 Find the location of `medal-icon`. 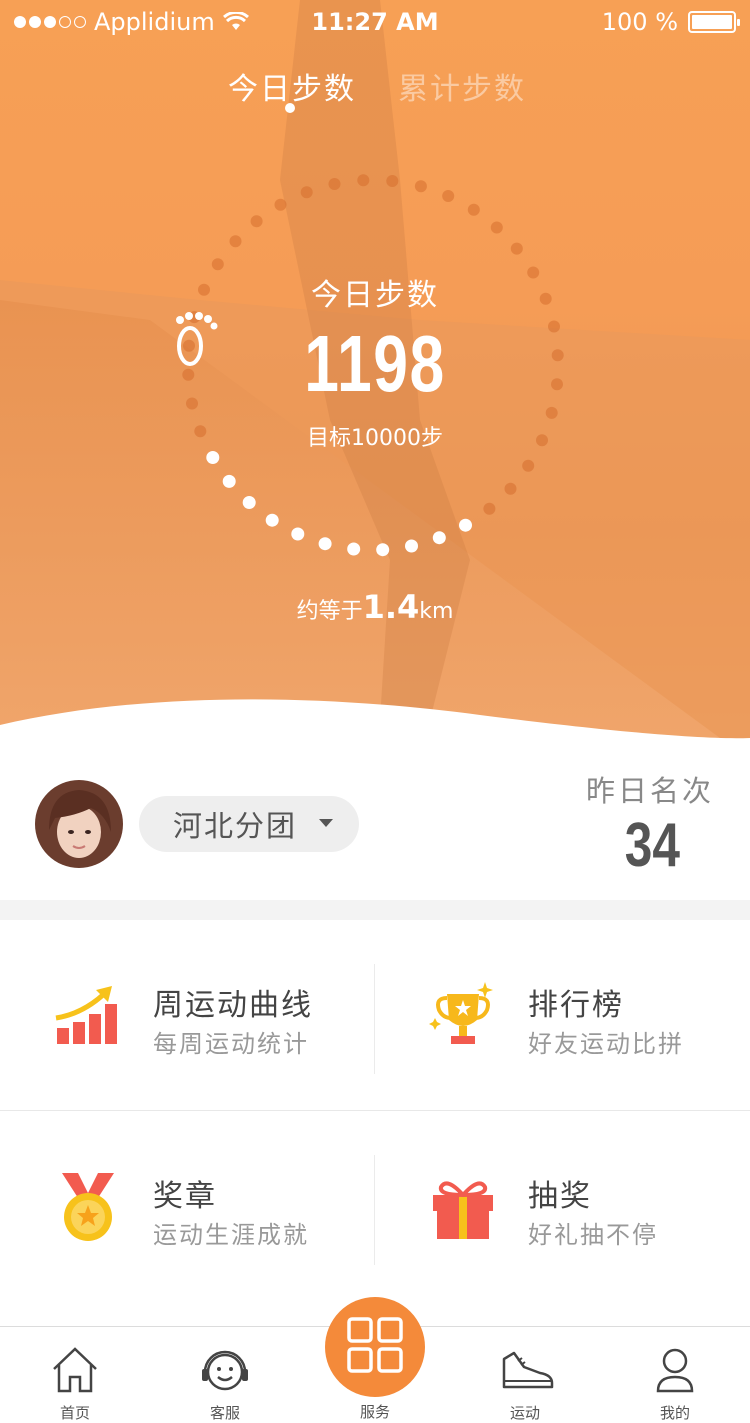

medal-icon is located at coordinates (88, 1207).